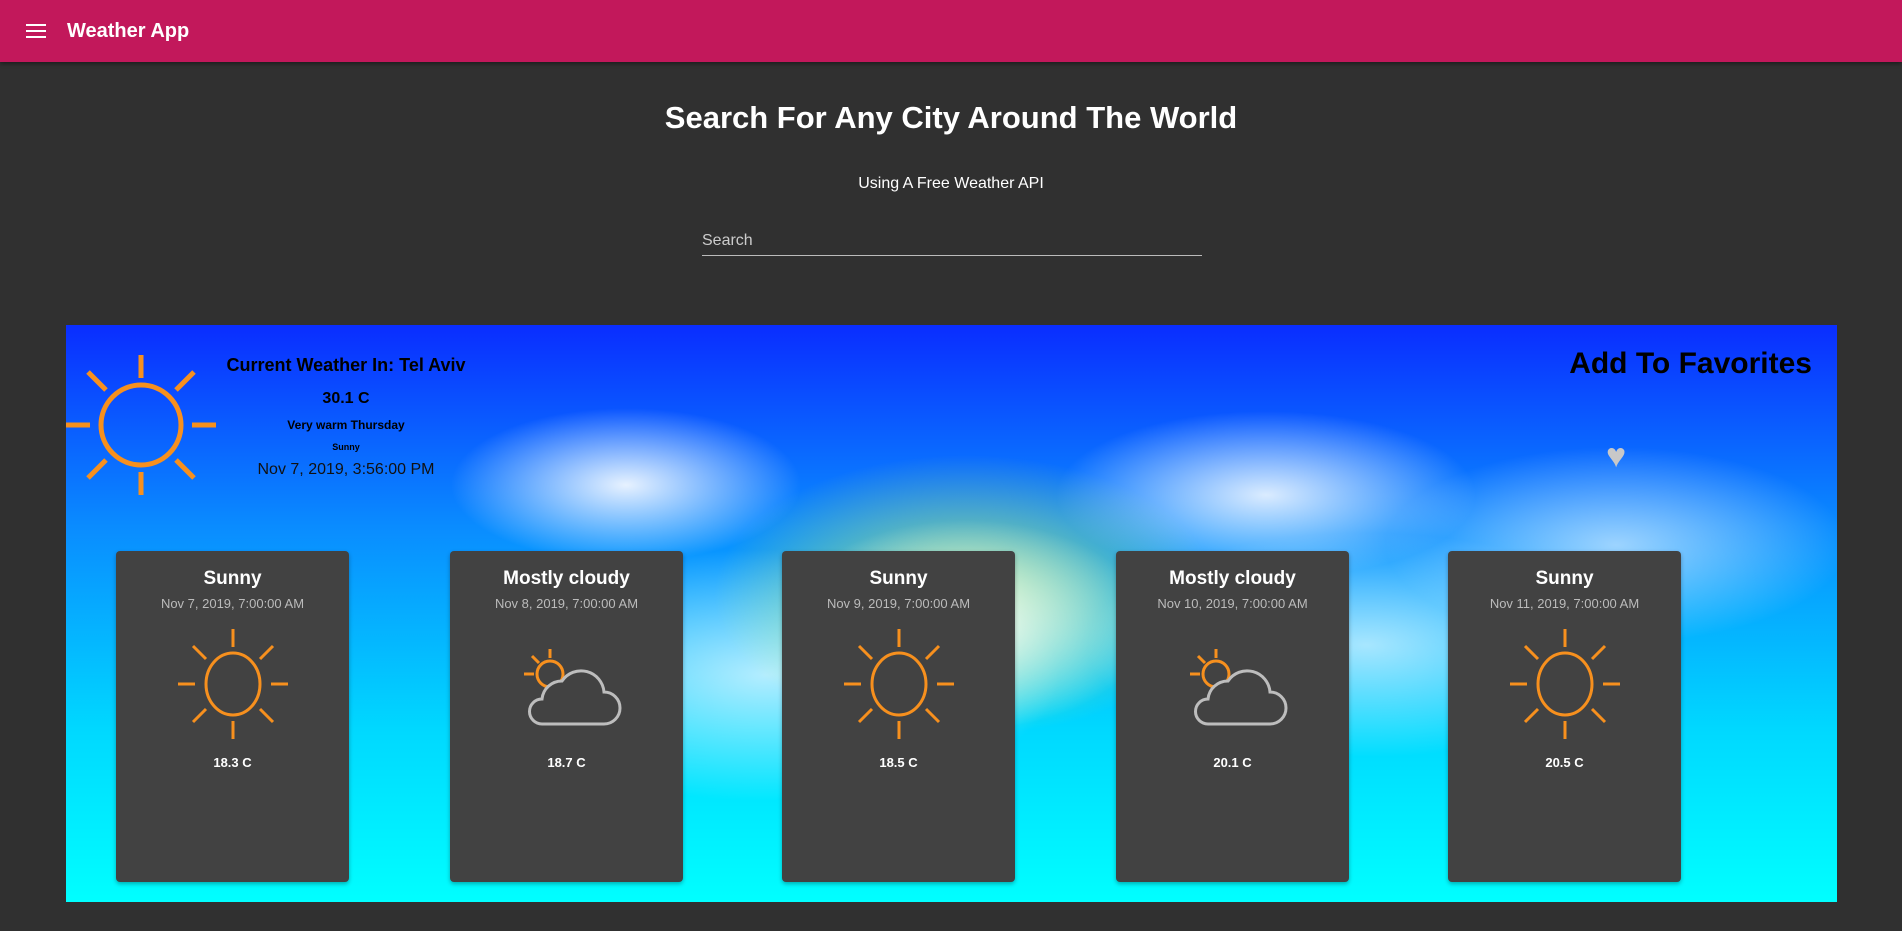 The height and width of the screenshot is (931, 1902). Describe the element at coordinates (36, 31) in the screenshot. I see `menu-icon` at that location.